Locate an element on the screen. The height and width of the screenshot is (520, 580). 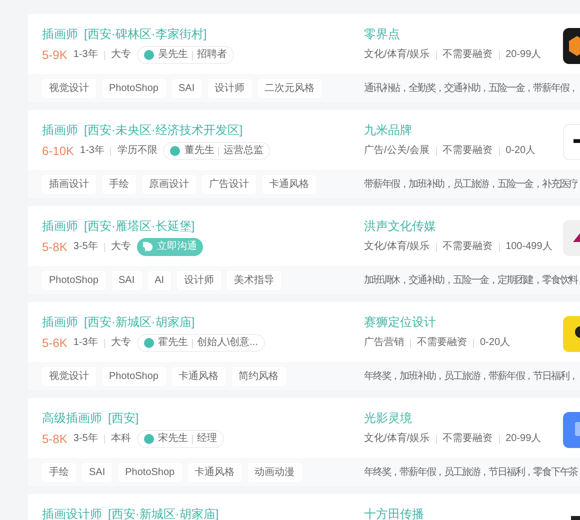
skill-tag: 简约风格 is located at coordinates (259, 376).